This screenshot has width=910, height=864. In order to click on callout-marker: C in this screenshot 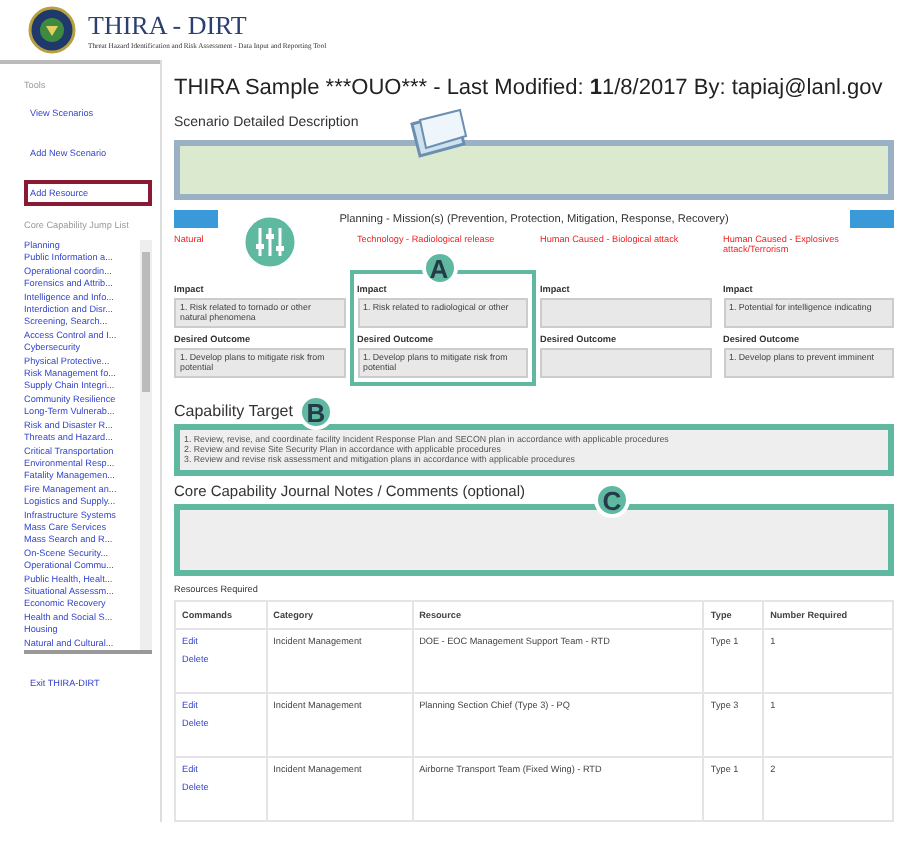, I will do `click(612, 500)`.